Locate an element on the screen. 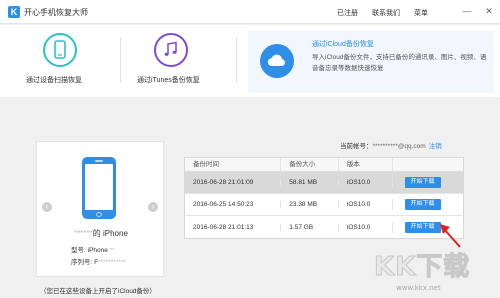  music-note-icon is located at coordinates (171, 50).